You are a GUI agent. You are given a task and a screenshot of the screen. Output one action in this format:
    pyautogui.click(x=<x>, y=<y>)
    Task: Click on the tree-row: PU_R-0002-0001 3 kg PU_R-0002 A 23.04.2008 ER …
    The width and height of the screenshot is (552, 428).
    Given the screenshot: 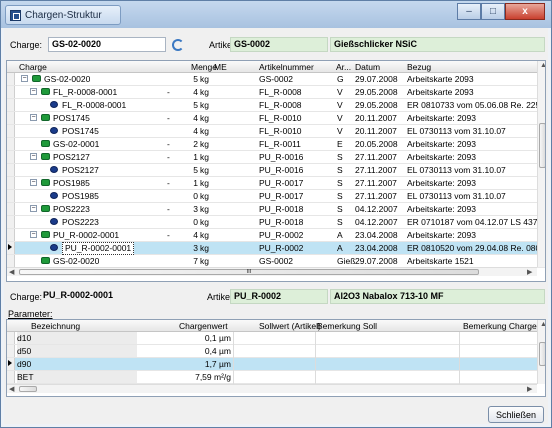 What is the action you would take?
    pyautogui.click(x=276, y=248)
    